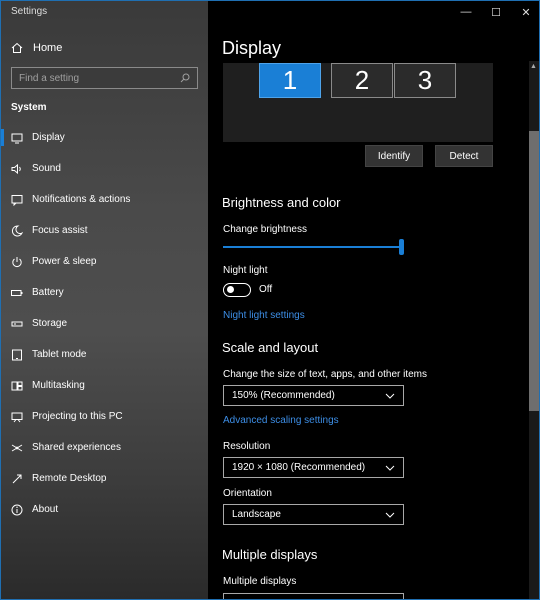 The width and height of the screenshot is (540, 600). I want to click on resolution-dropdown: 1920 × 1080 (Recommended), so click(313, 467).